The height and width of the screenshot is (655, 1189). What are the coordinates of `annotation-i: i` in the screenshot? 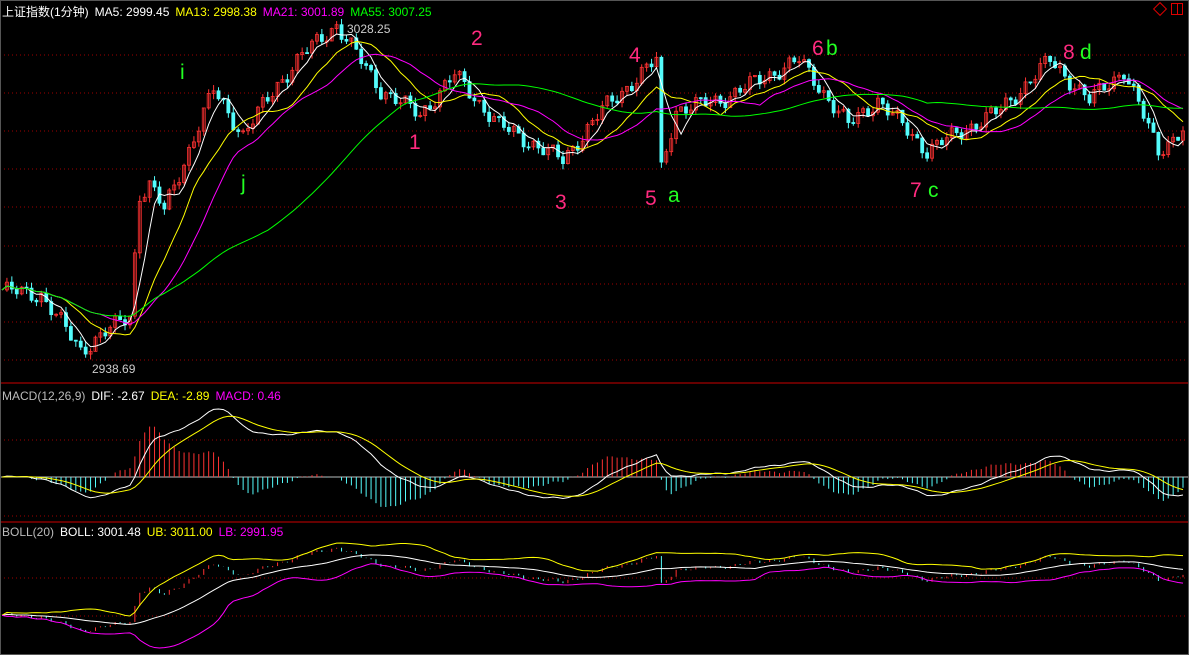 It's located at (182, 72).